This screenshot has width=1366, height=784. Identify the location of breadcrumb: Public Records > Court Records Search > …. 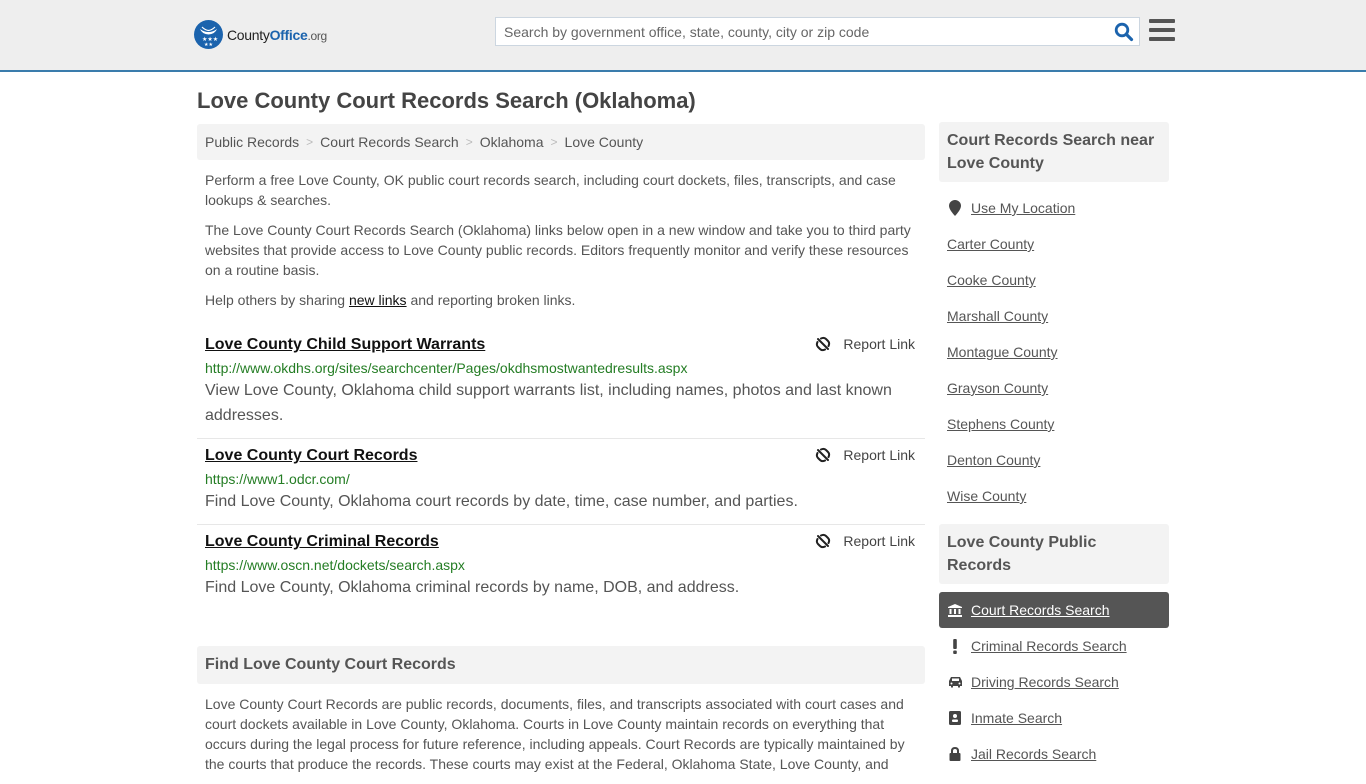
(561, 142).